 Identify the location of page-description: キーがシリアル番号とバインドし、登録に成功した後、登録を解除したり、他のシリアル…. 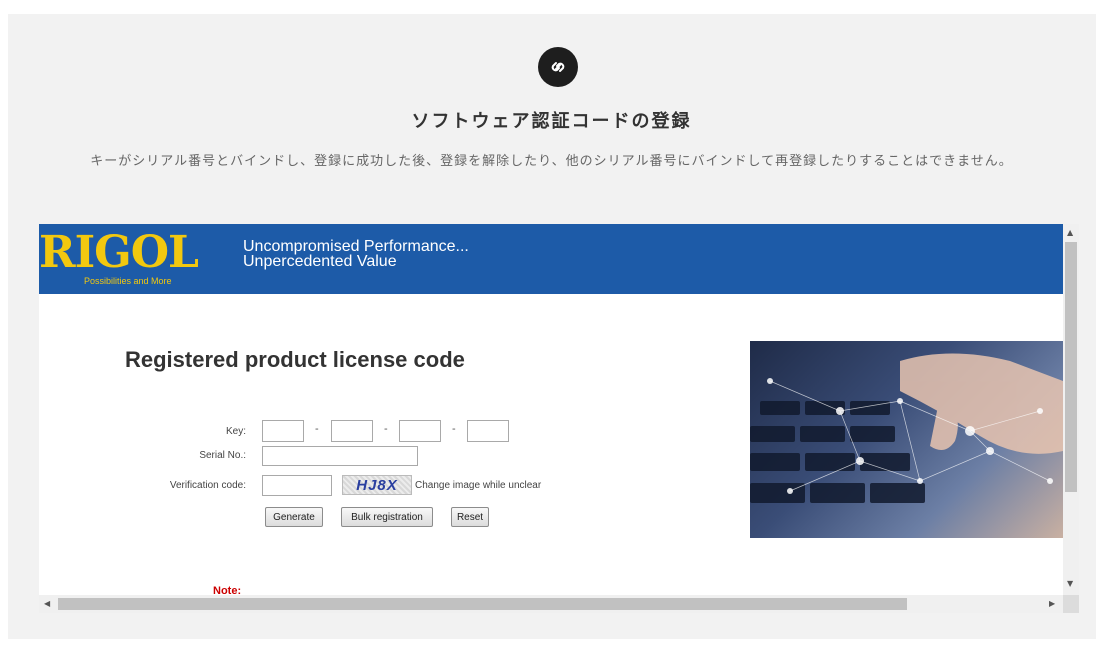
(551, 161).